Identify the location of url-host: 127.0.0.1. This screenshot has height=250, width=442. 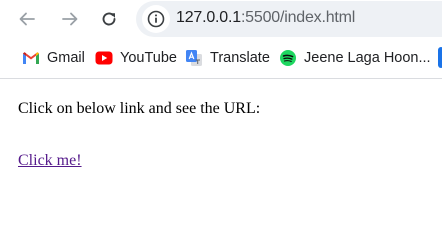
(208, 17).